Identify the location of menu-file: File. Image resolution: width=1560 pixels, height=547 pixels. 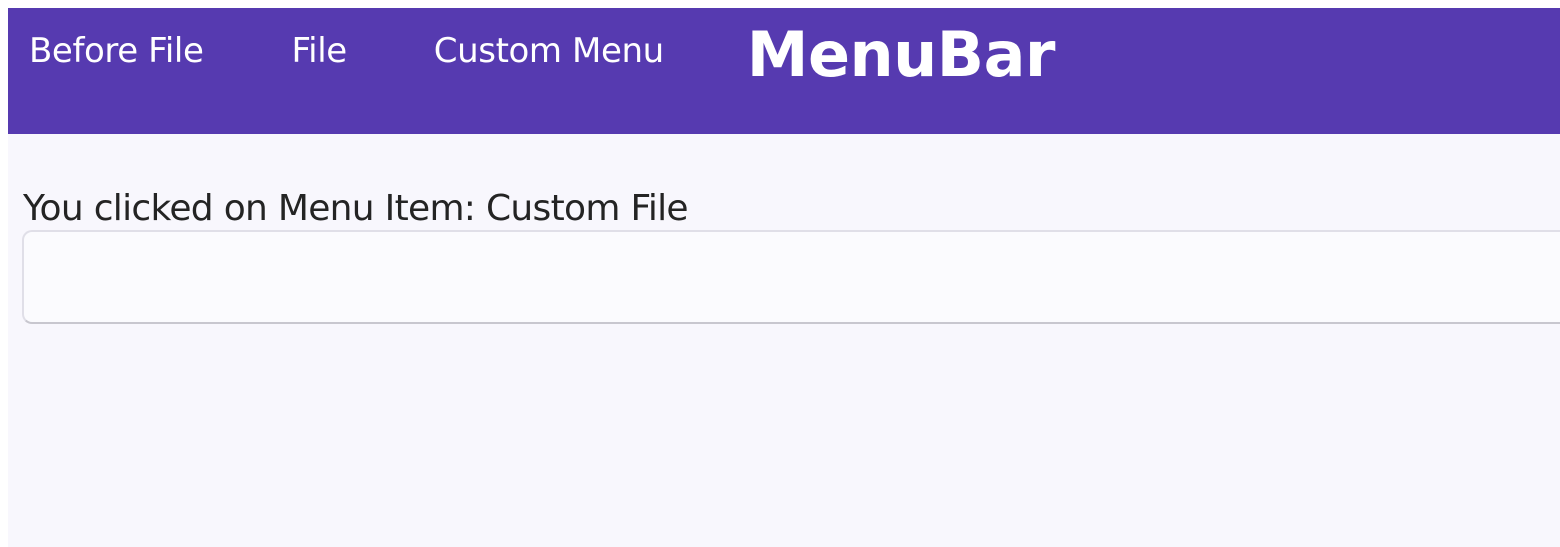
(319, 51).